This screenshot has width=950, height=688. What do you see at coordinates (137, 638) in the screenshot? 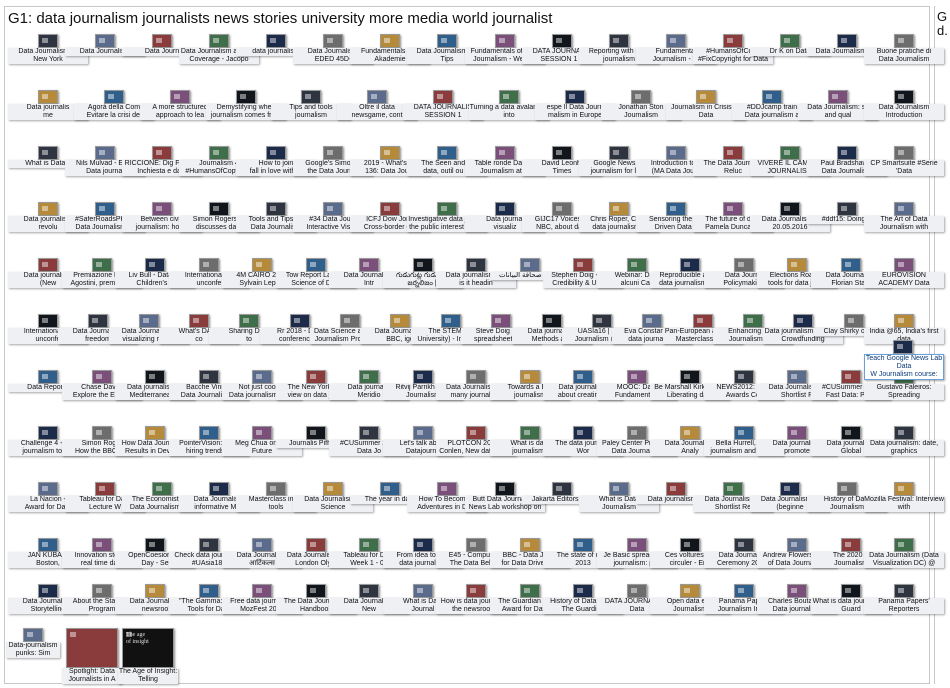
I see `thumbnail-caption: The age of insight` at bounding box center [137, 638].